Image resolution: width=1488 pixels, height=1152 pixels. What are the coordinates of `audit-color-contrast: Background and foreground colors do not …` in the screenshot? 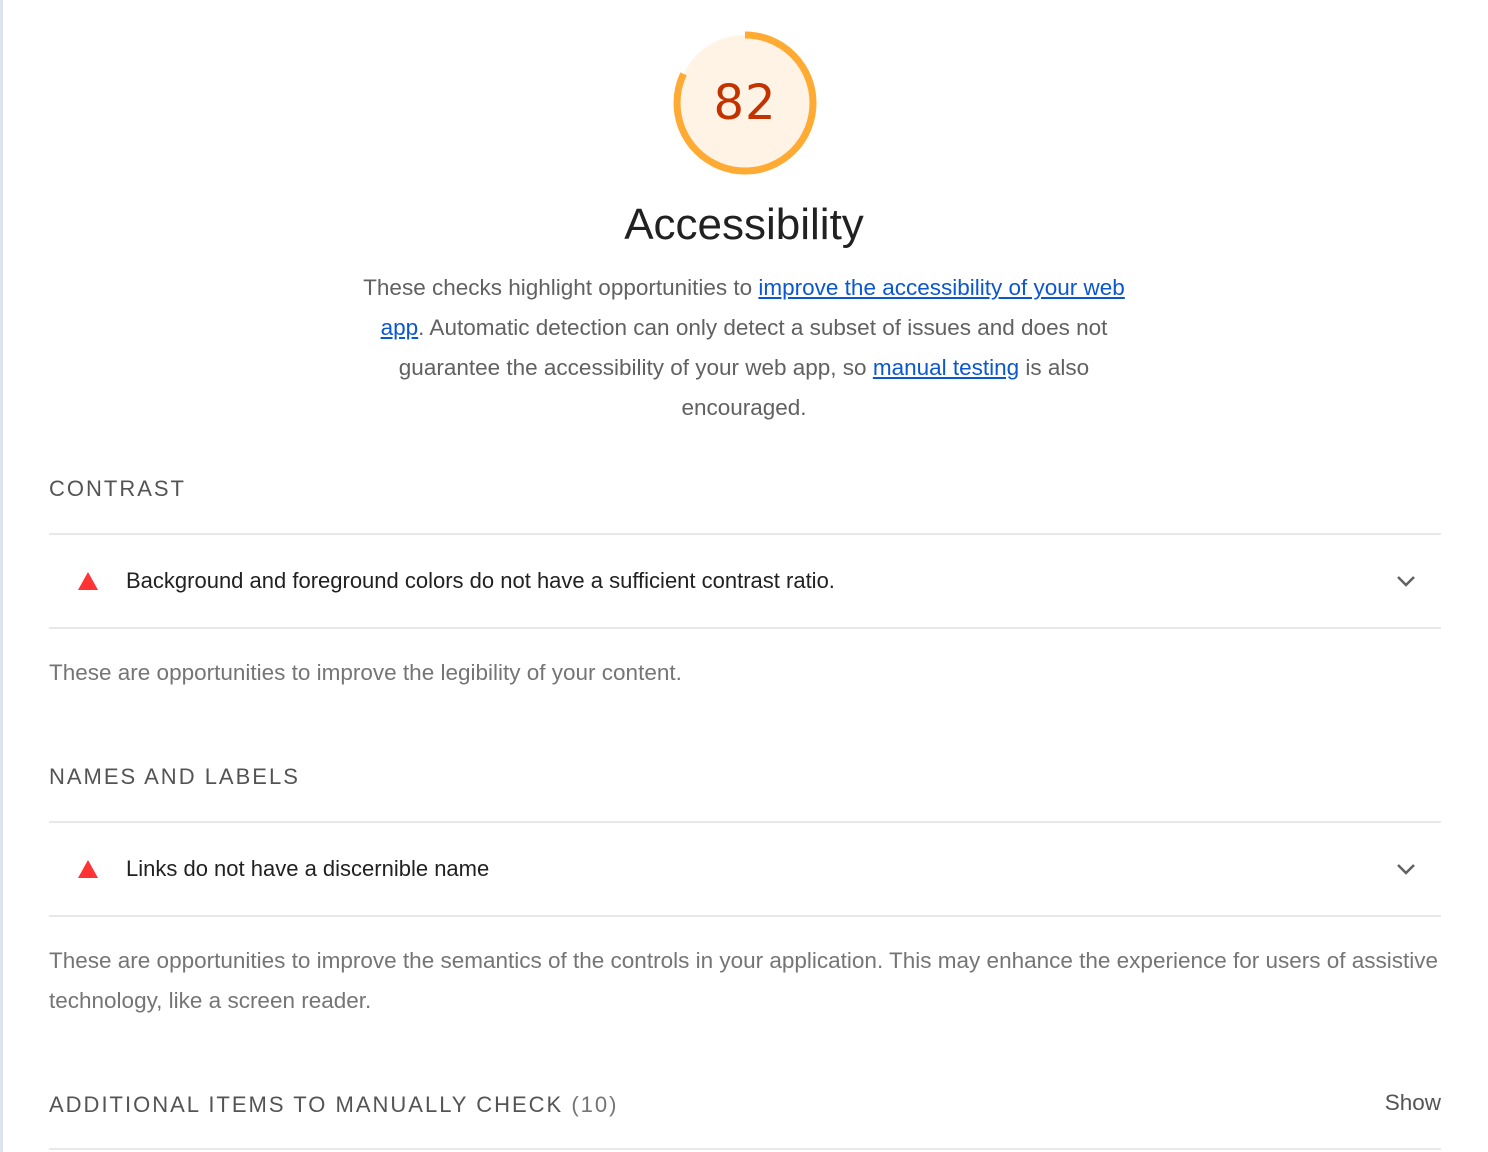 It's located at (745, 581).